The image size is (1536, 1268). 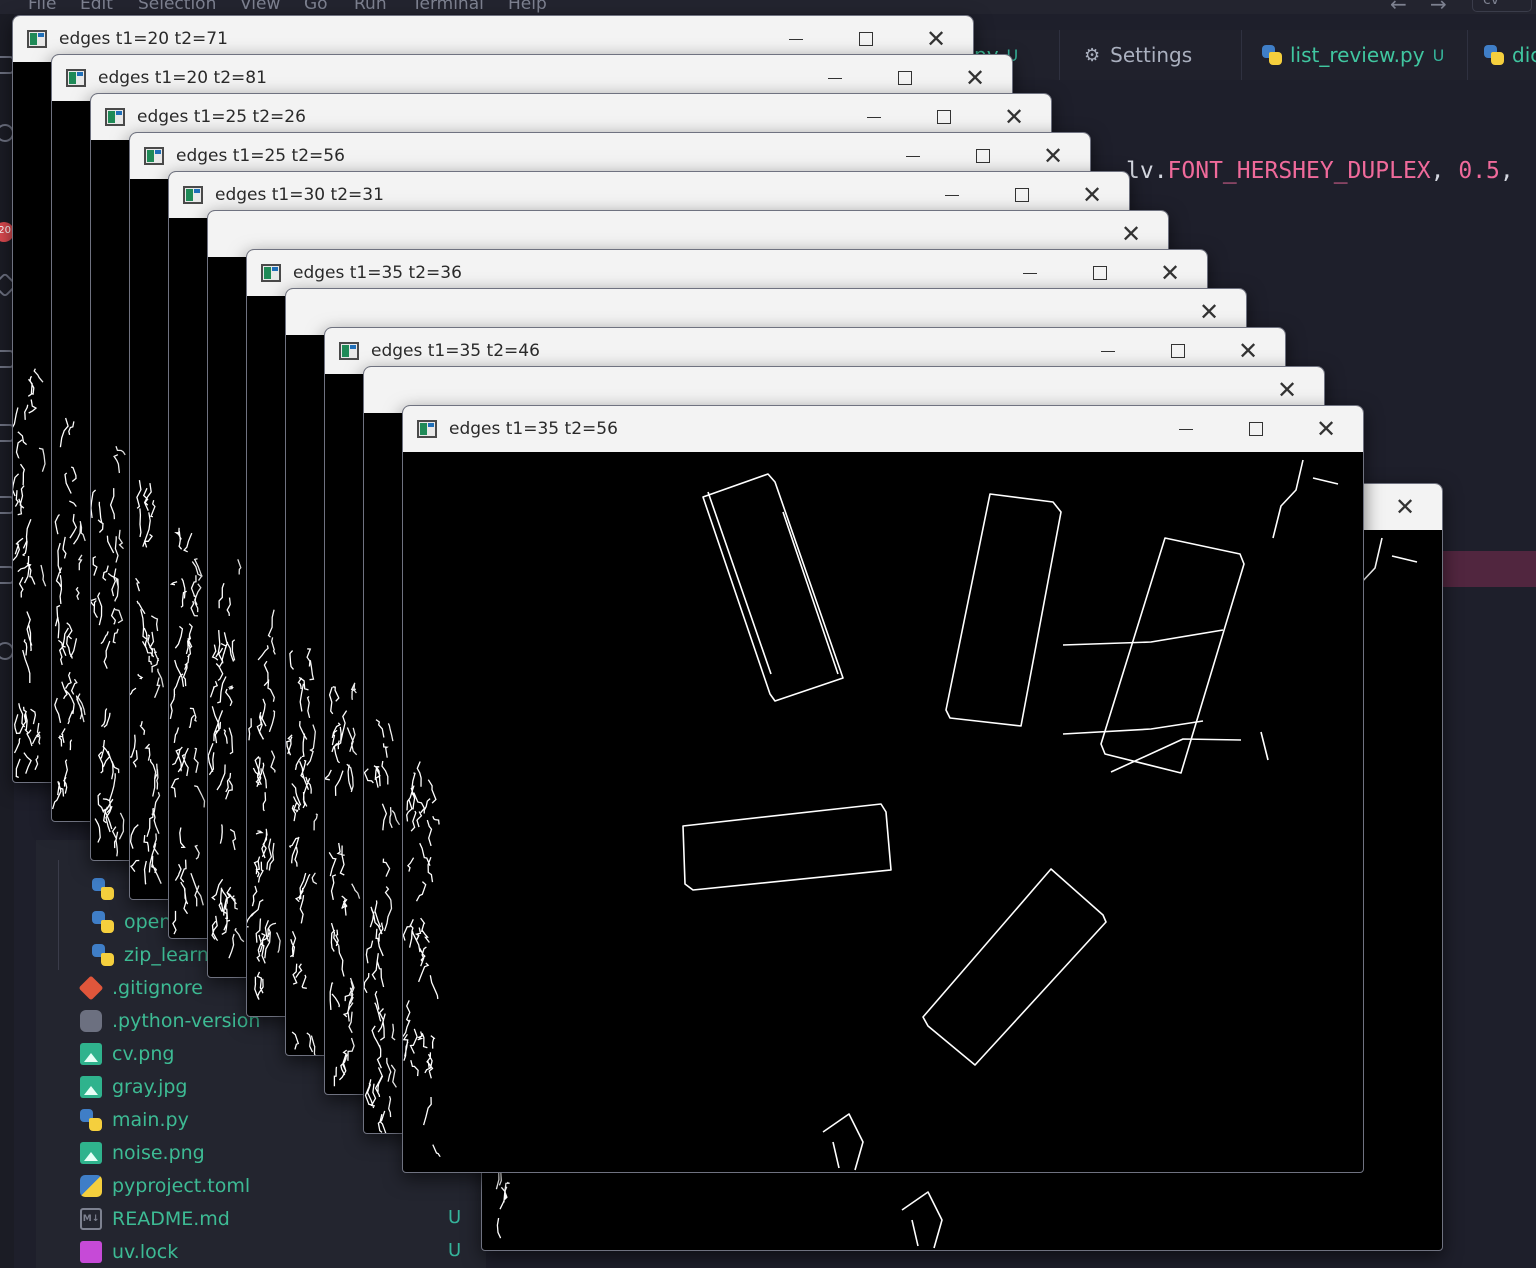 I want to click on window-title: edges t1=25 t2=56, so click(x=260, y=156).